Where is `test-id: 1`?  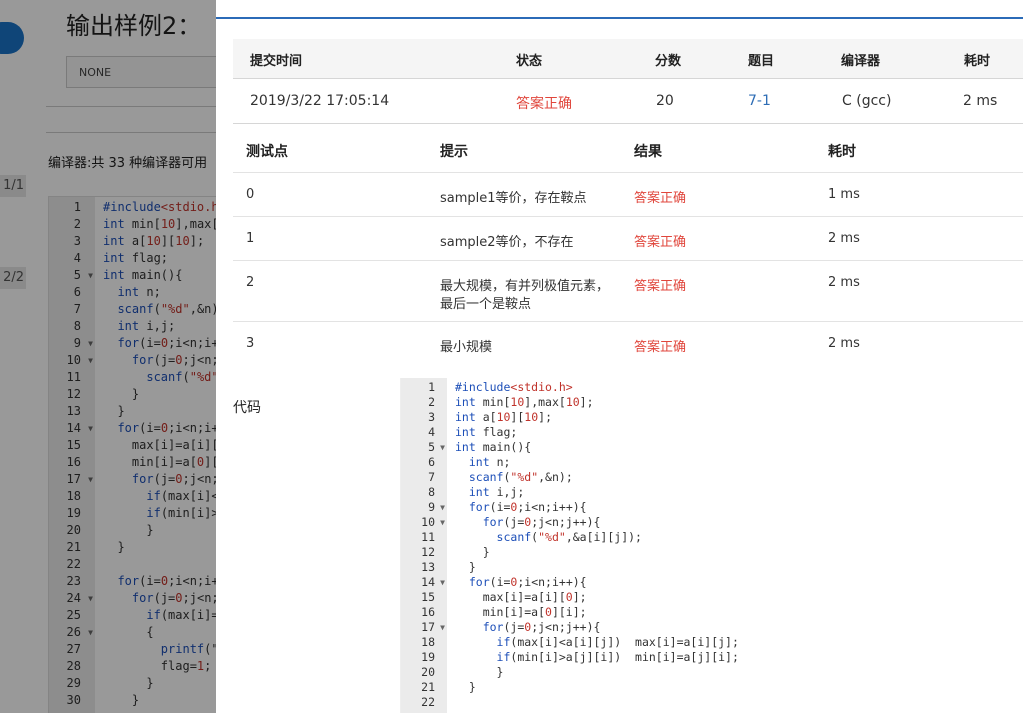
test-id: 1 is located at coordinates (250, 238).